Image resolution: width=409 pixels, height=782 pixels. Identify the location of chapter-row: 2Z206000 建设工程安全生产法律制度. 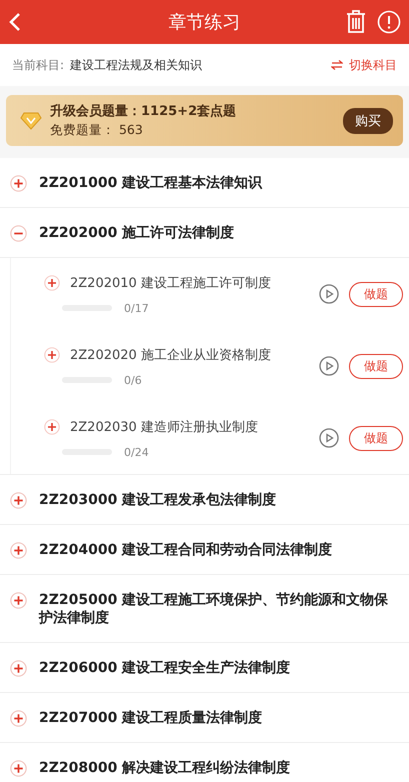
(204, 668).